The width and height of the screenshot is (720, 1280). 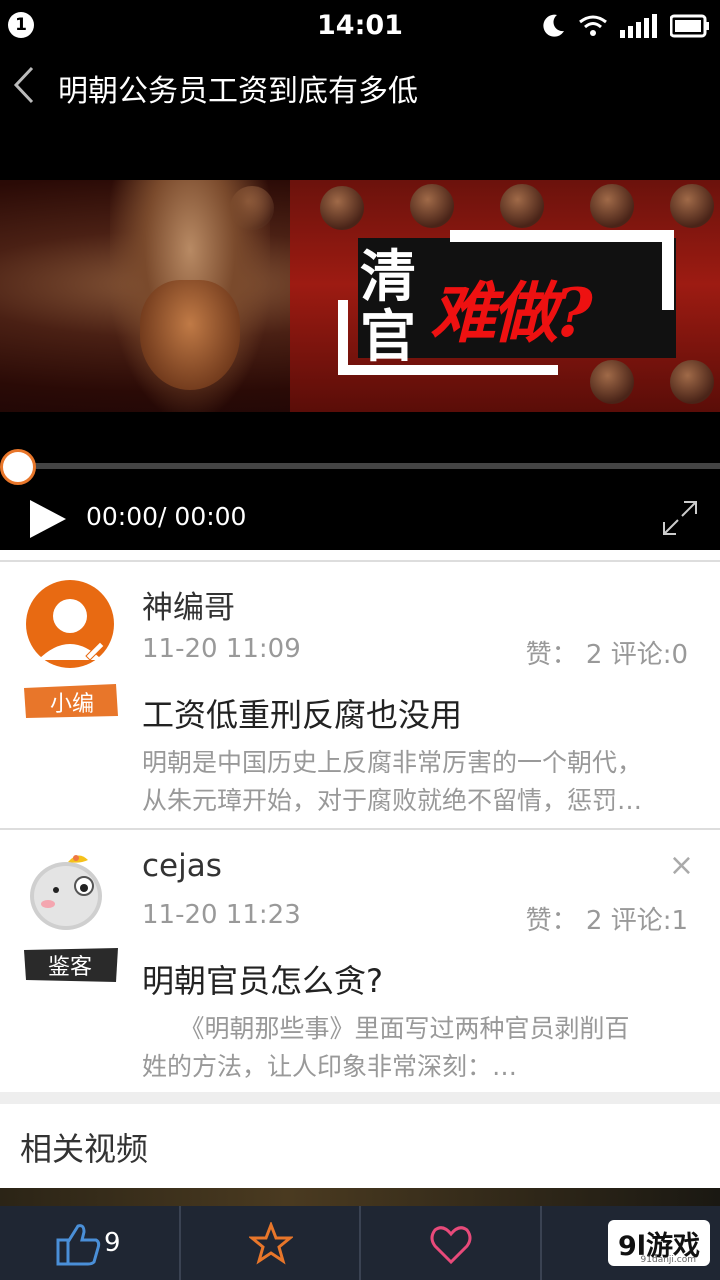 I want to click on role-badge: 小编, so click(x=71, y=701).